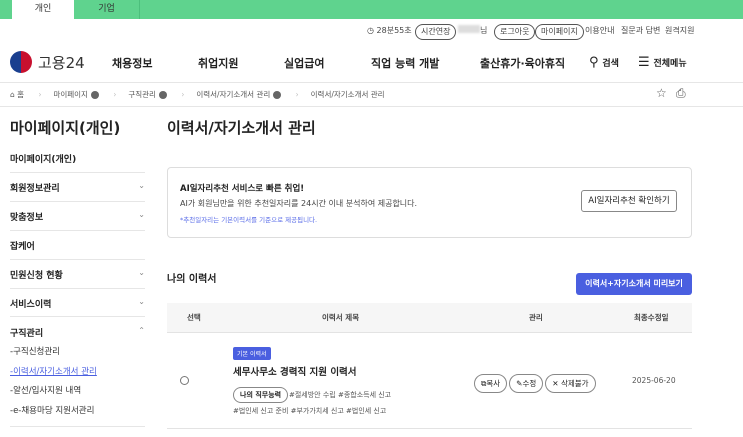 This screenshot has height=437, width=743. I want to click on tab-business: 기업, so click(107, 9).